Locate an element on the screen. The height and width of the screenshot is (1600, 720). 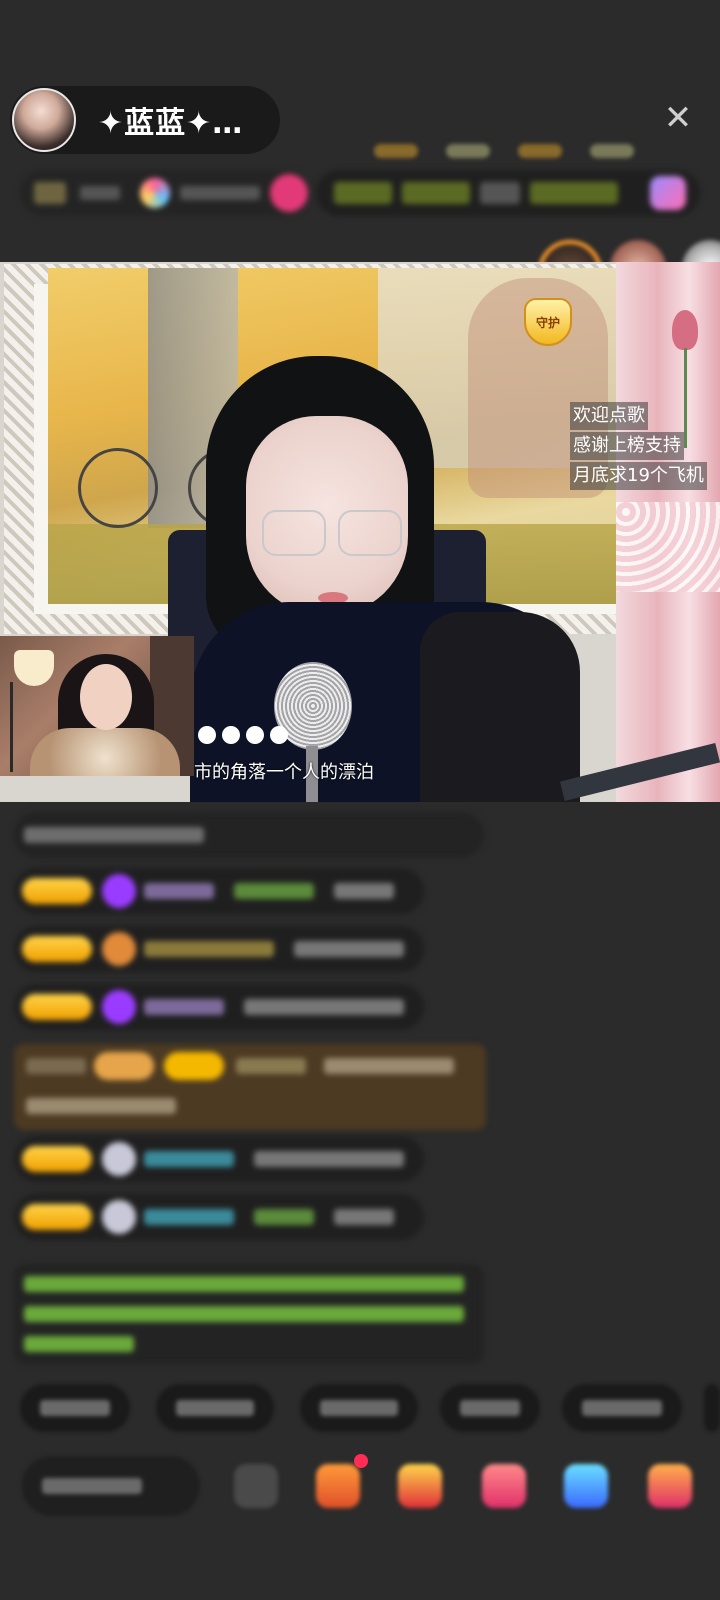
bottom-action-bar is located at coordinates (360, 1487).